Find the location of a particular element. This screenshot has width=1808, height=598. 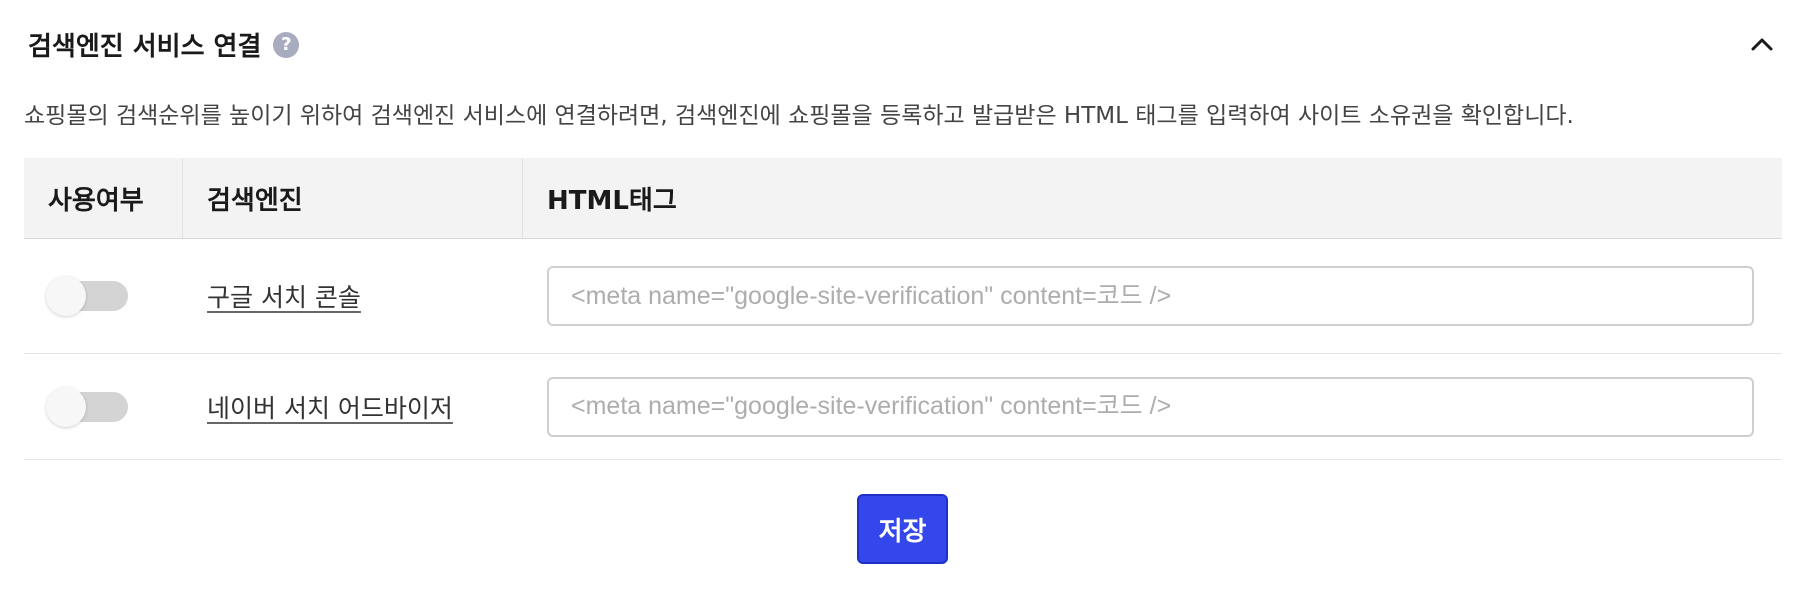

google-use-toggle is located at coordinates (87, 296).